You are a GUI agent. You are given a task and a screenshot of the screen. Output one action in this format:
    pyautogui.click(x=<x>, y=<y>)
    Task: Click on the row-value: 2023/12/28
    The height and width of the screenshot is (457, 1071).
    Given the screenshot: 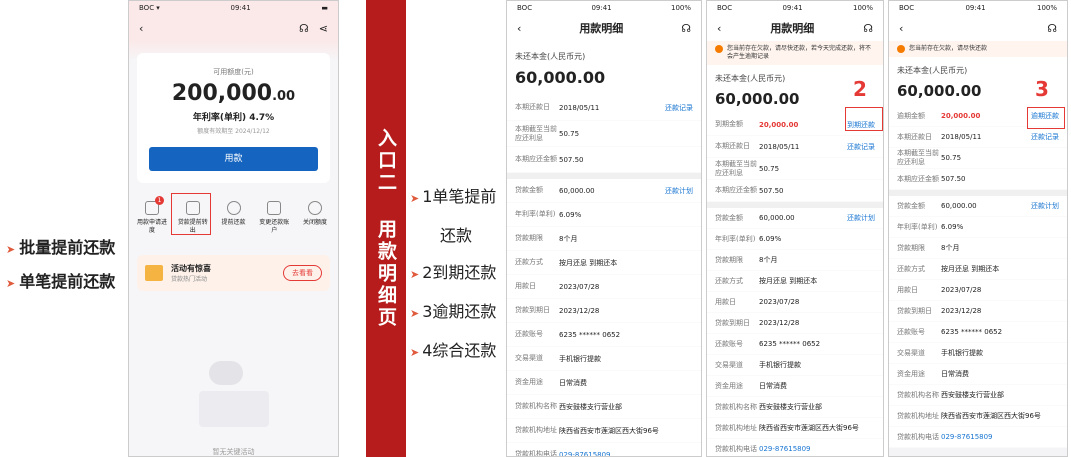 What is the action you would take?
    pyautogui.click(x=579, y=310)
    